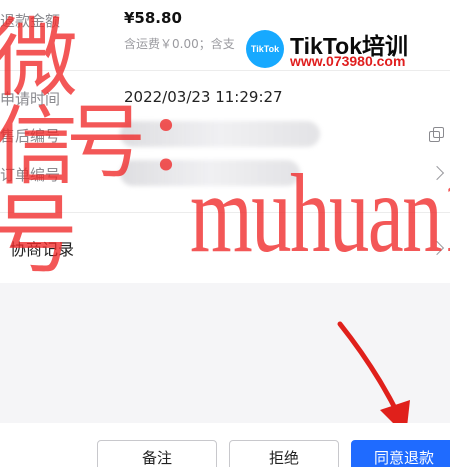 This screenshot has height=467, width=450. I want to click on copy-icon, so click(436, 134).